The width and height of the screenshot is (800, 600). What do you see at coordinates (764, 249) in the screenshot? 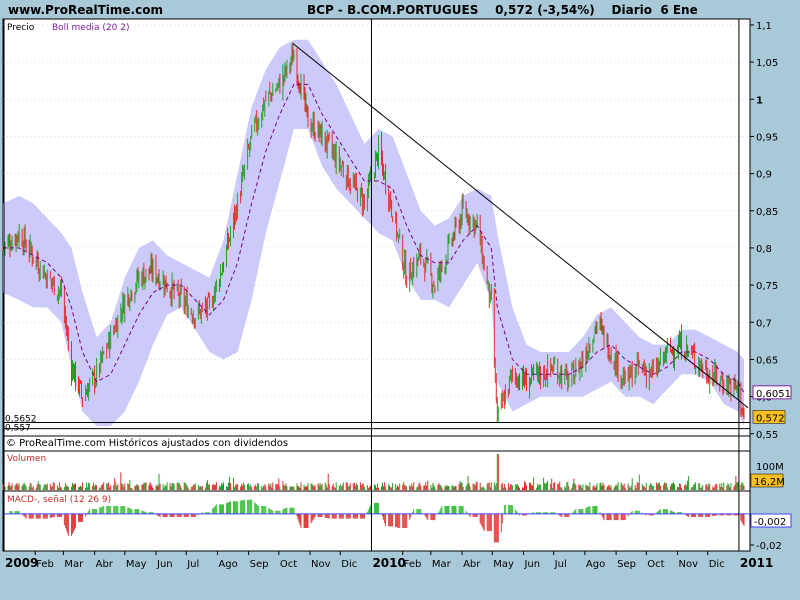
I see `price-ytick-label-6: 0,8` at bounding box center [764, 249].